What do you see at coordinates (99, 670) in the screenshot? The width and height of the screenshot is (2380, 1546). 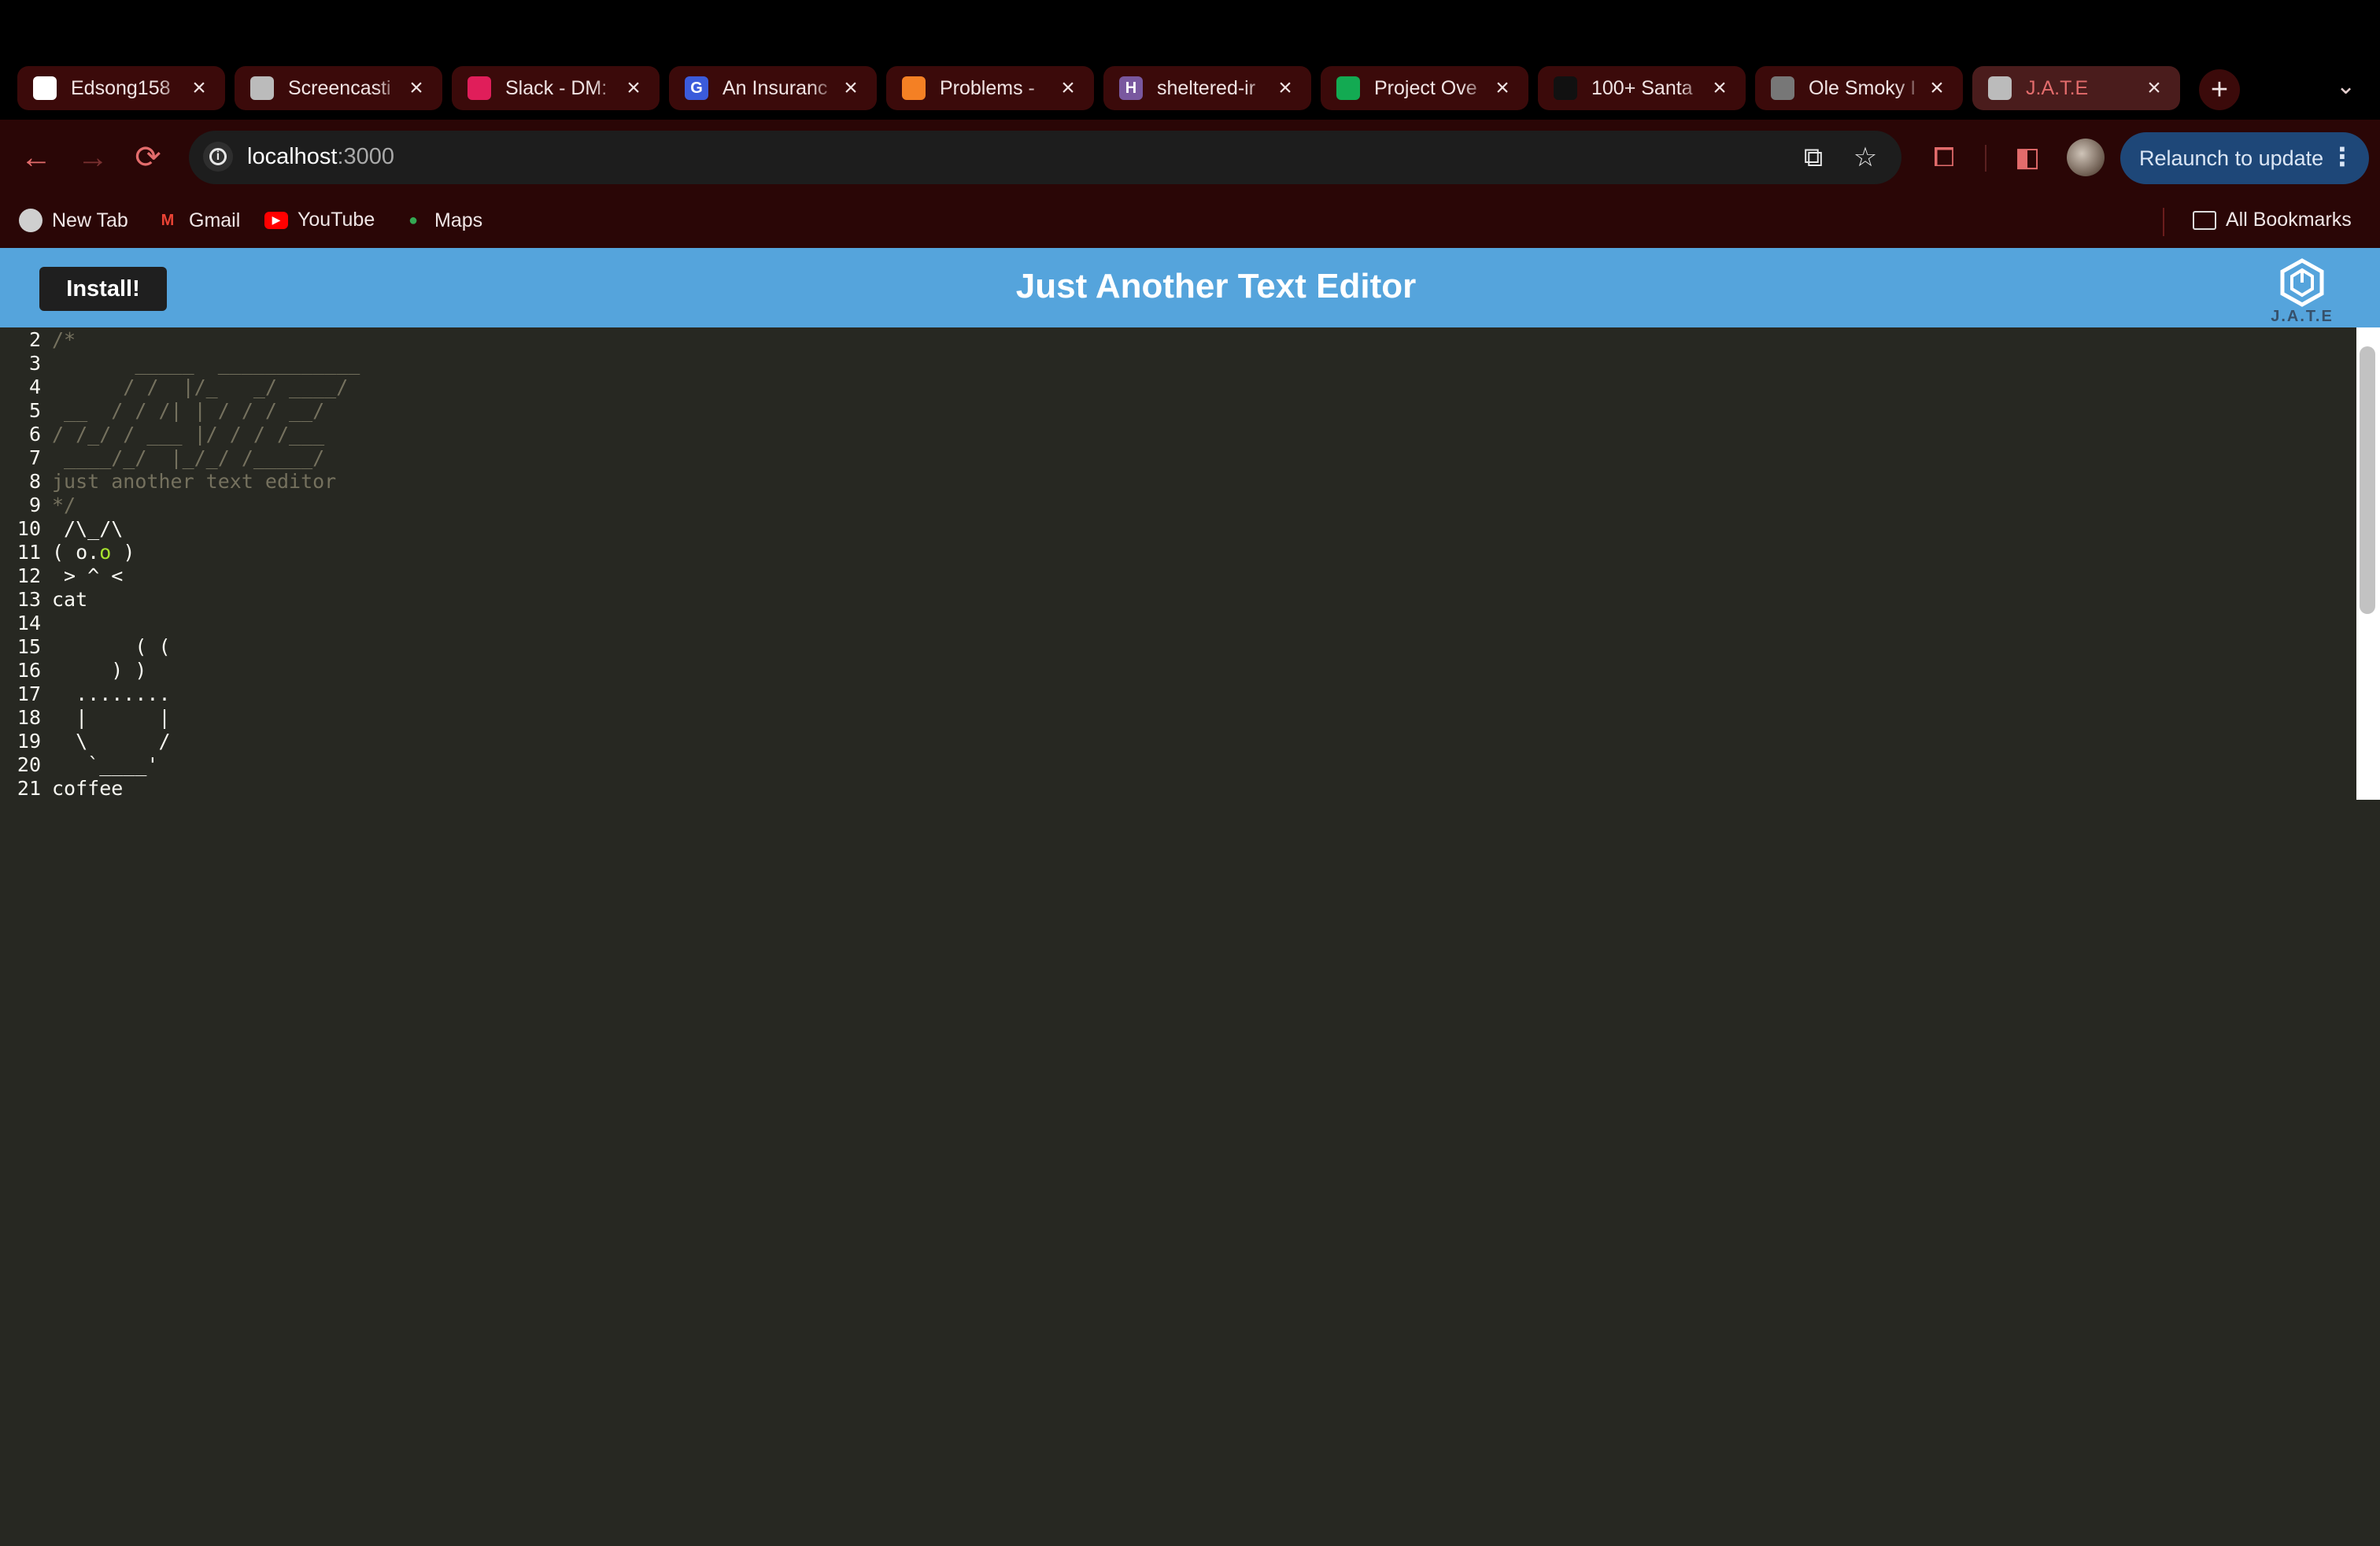 I see `line-code: ) )` at bounding box center [99, 670].